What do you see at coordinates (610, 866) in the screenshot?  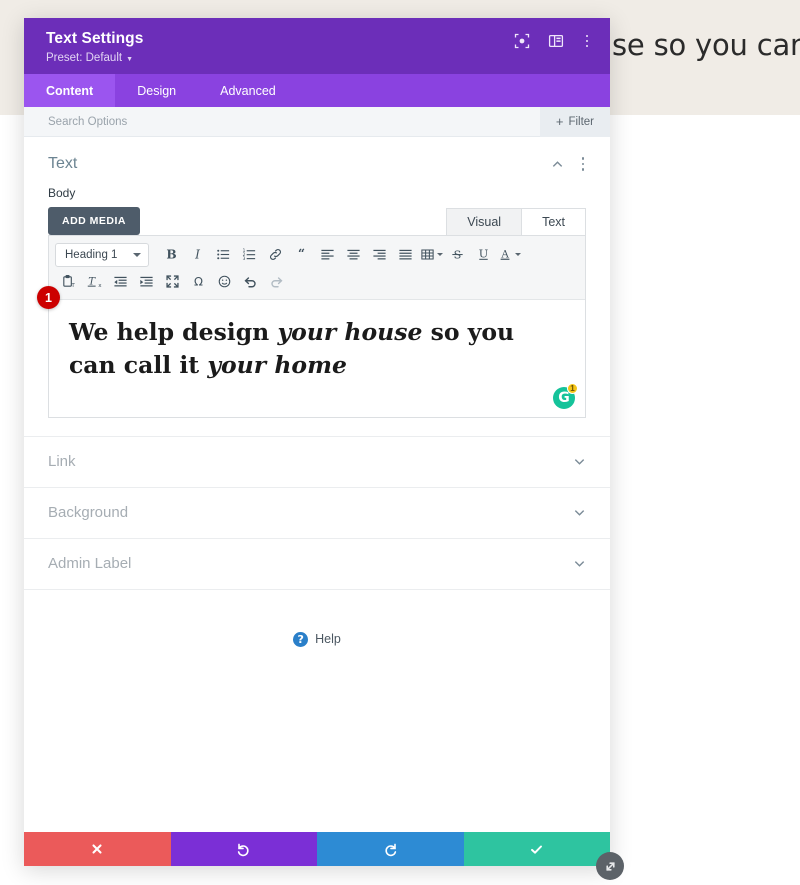 I see `resize-handle` at bounding box center [610, 866].